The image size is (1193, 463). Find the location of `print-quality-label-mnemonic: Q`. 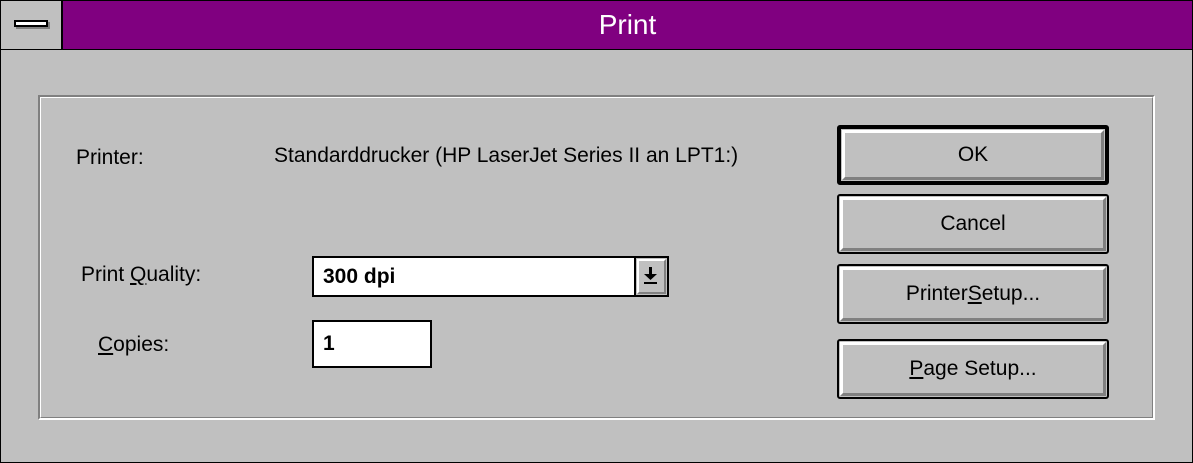

print-quality-label-mnemonic: Q is located at coordinates (138, 274).